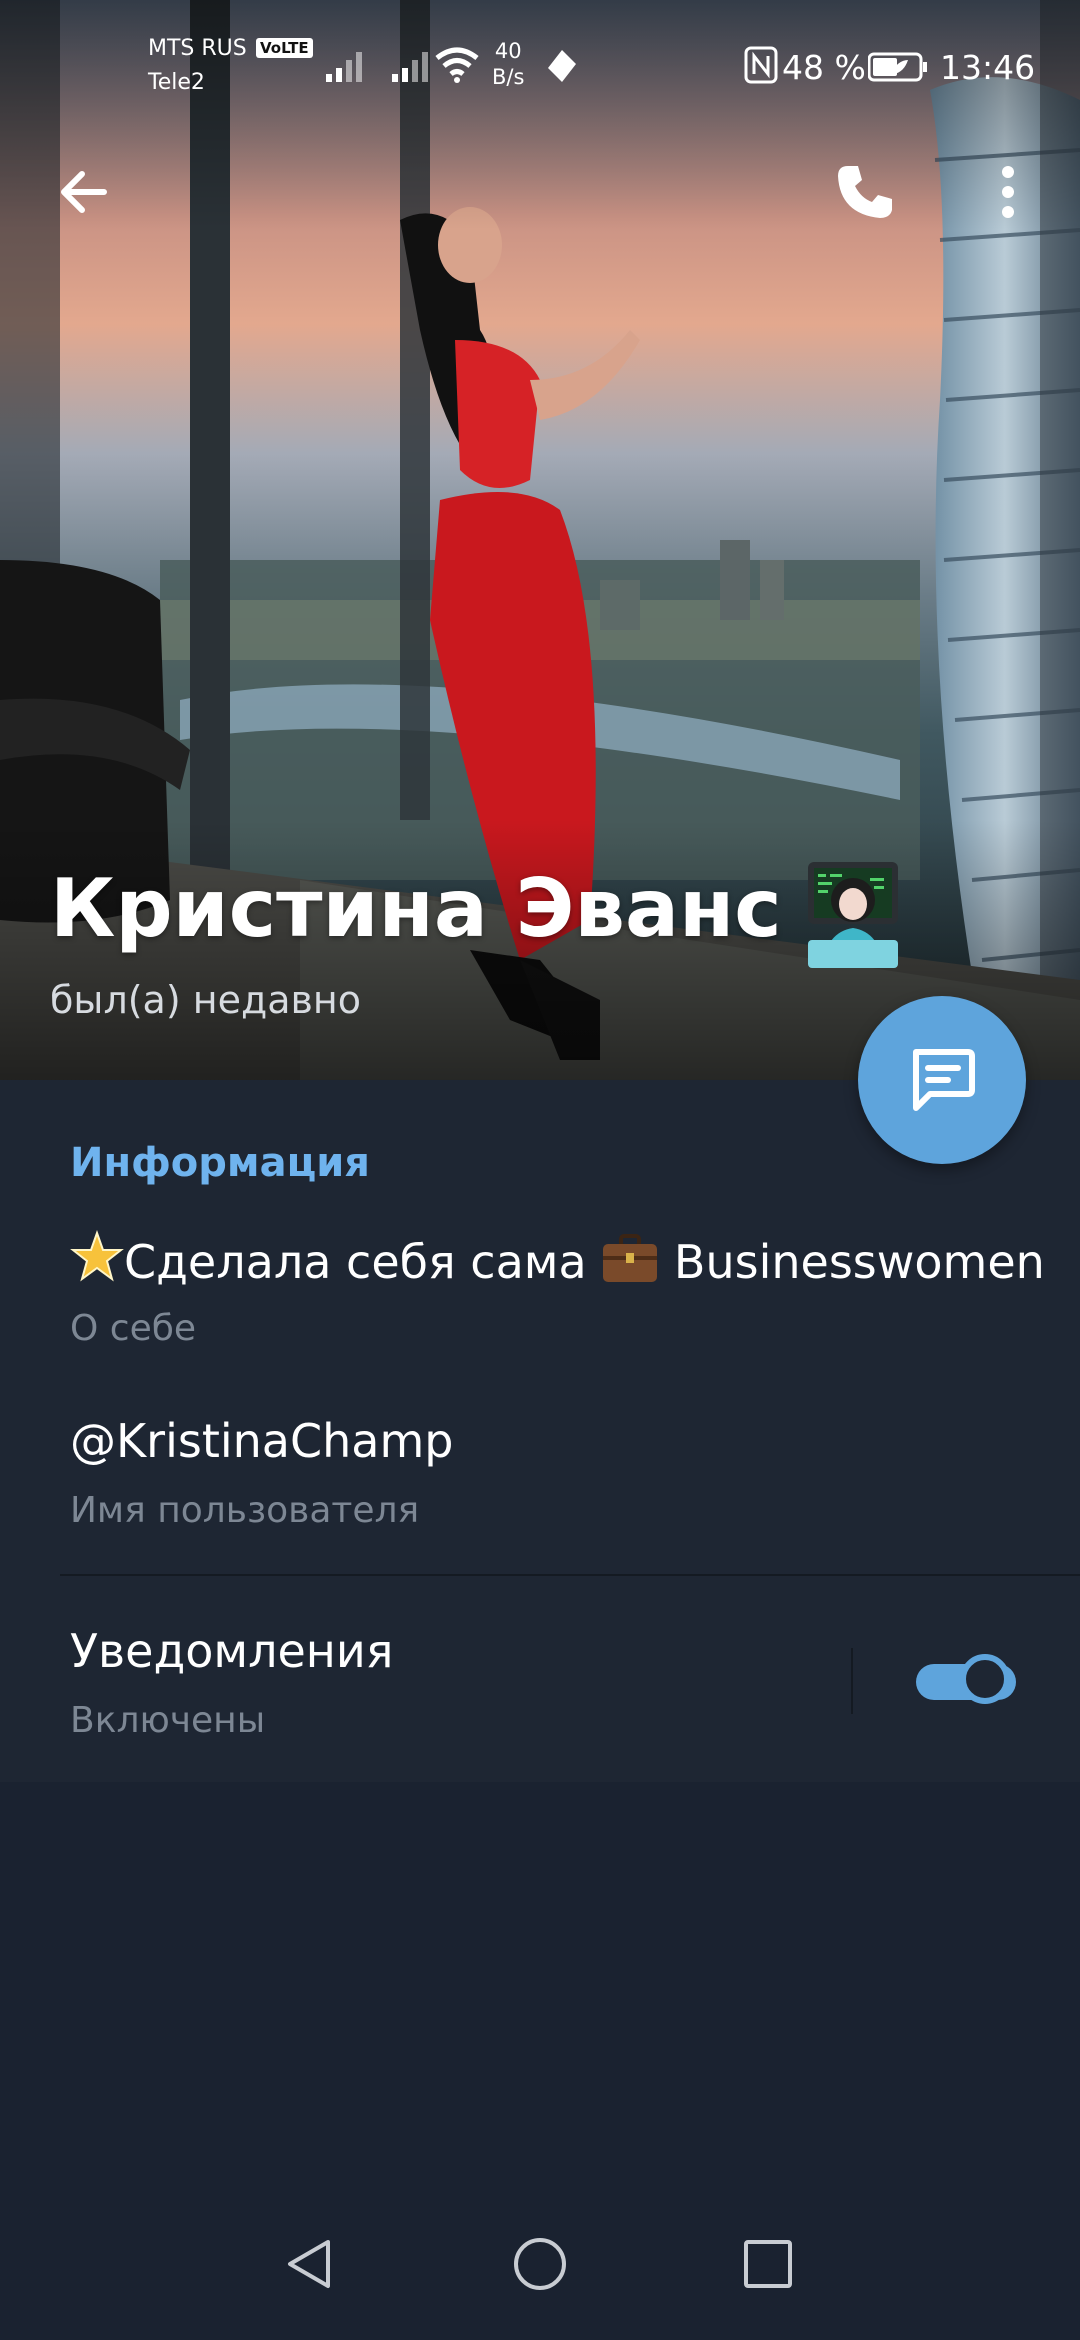 The image size is (1080, 2340). I want to click on battery-icon, so click(897, 67).